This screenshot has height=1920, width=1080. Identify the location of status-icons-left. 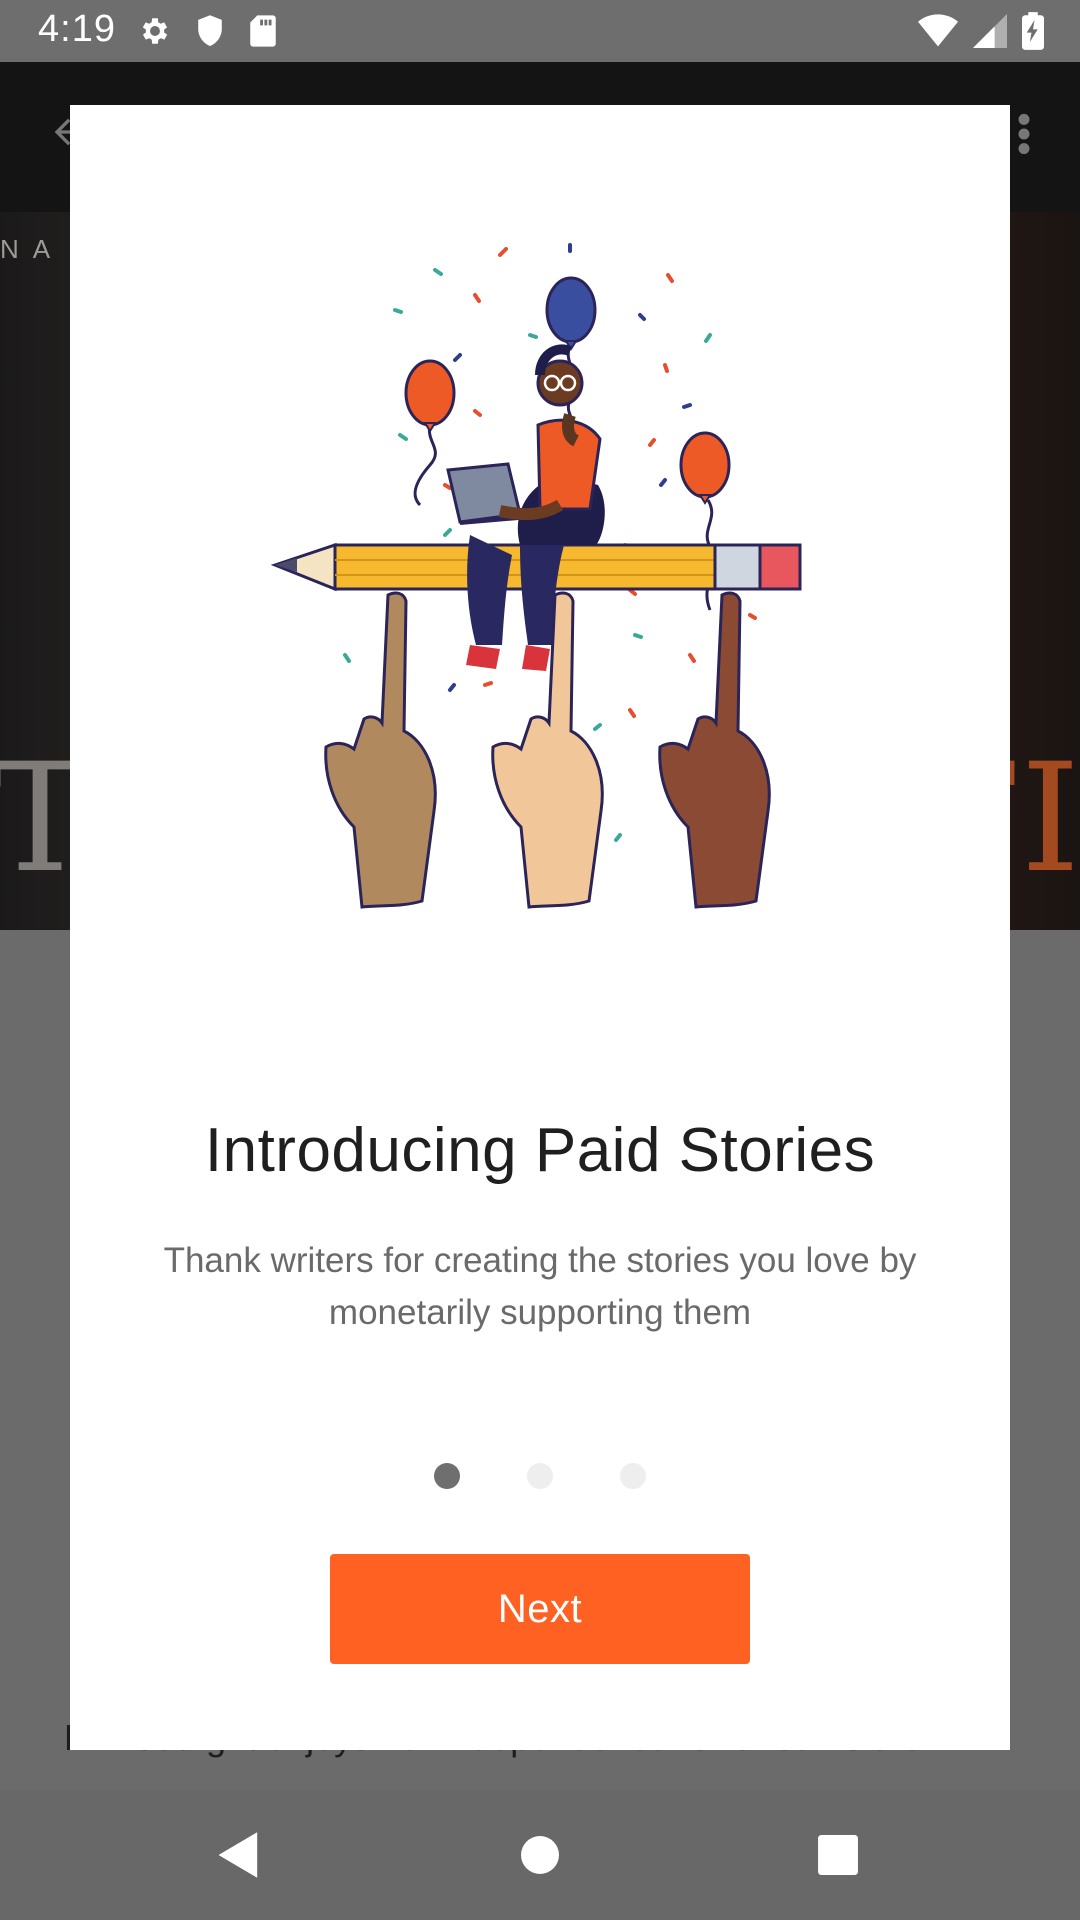
(208, 33).